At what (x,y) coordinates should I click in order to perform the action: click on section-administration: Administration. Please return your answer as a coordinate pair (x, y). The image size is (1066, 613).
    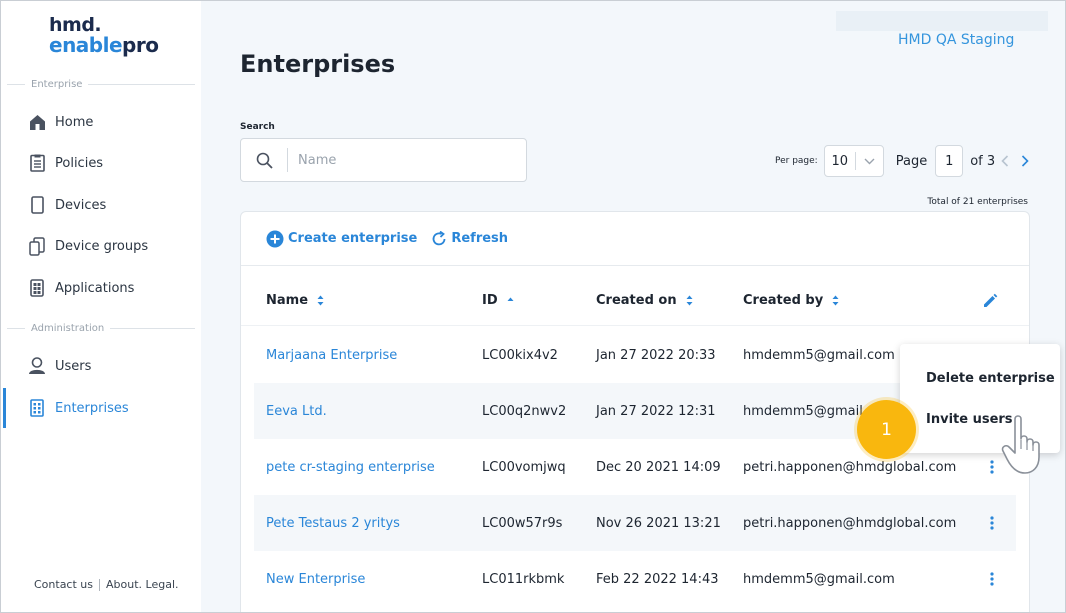
    Looking at the image, I should click on (101, 328).